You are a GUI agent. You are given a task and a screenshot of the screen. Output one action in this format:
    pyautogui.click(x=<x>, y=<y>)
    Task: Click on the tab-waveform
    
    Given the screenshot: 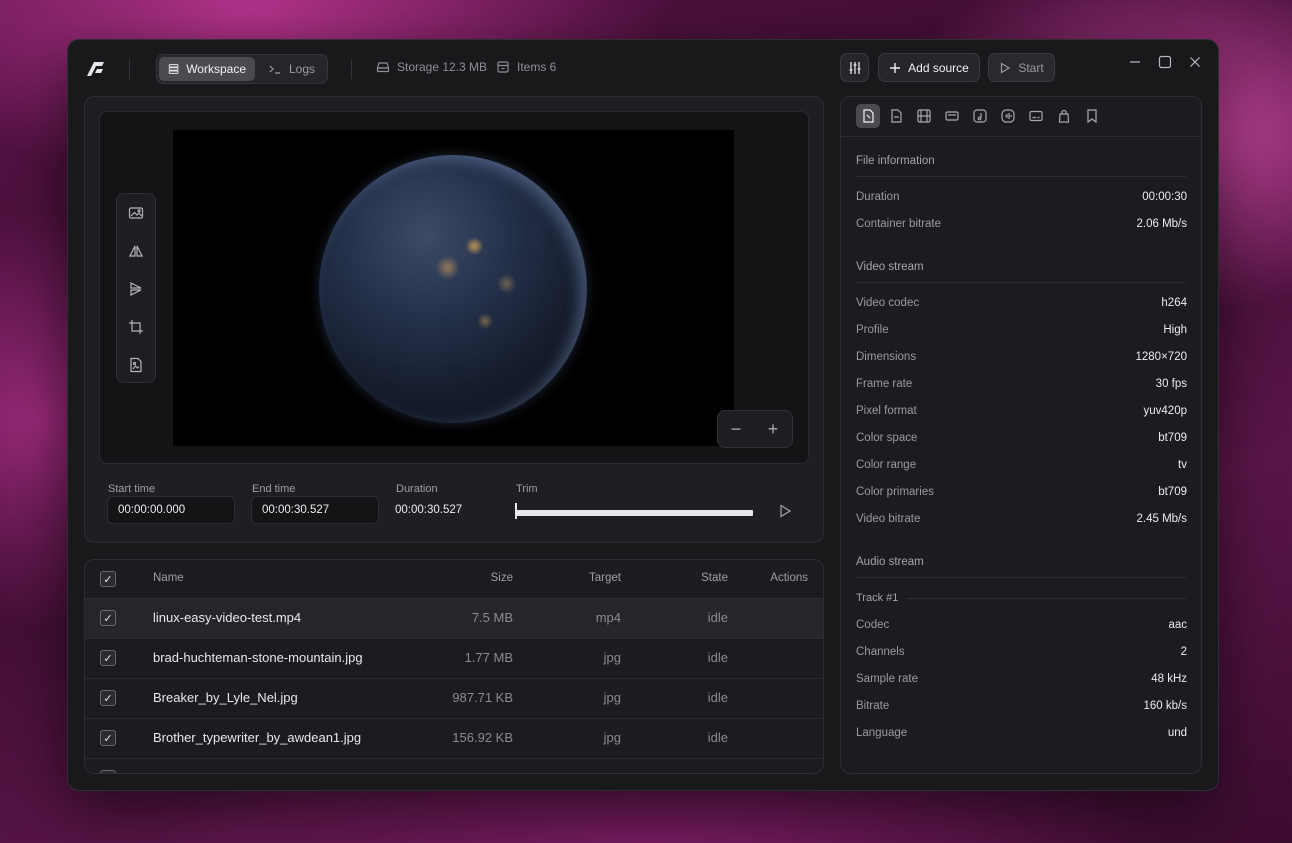 What is the action you would take?
    pyautogui.click(x=1008, y=116)
    